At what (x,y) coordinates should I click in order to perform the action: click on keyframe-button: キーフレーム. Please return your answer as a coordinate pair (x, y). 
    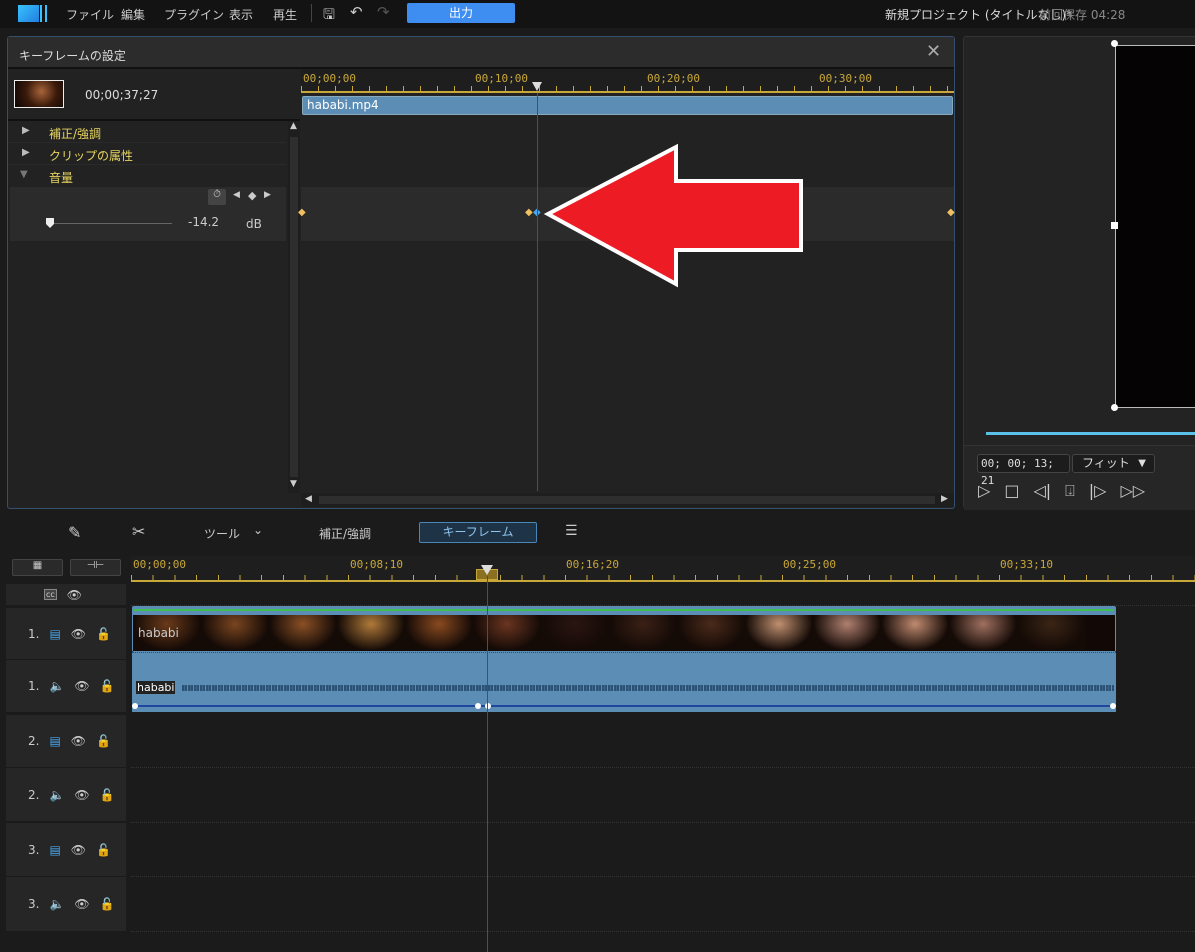
    Looking at the image, I should click on (478, 532).